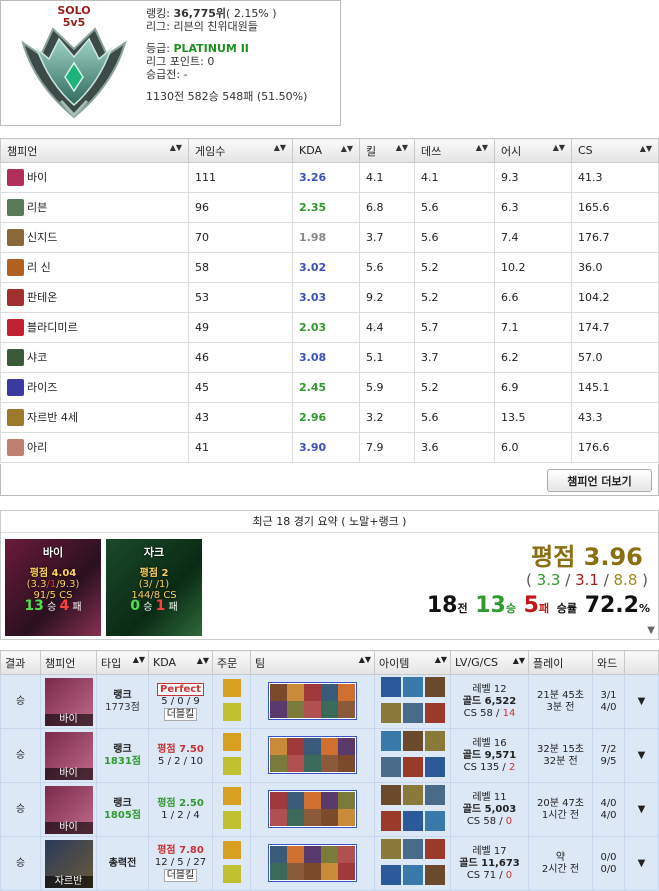 The width and height of the screenshot is (659, 891). Describe the element at coordinates (94, 267) in the screenshot. I see `champion-cell: 리 신` at that location.